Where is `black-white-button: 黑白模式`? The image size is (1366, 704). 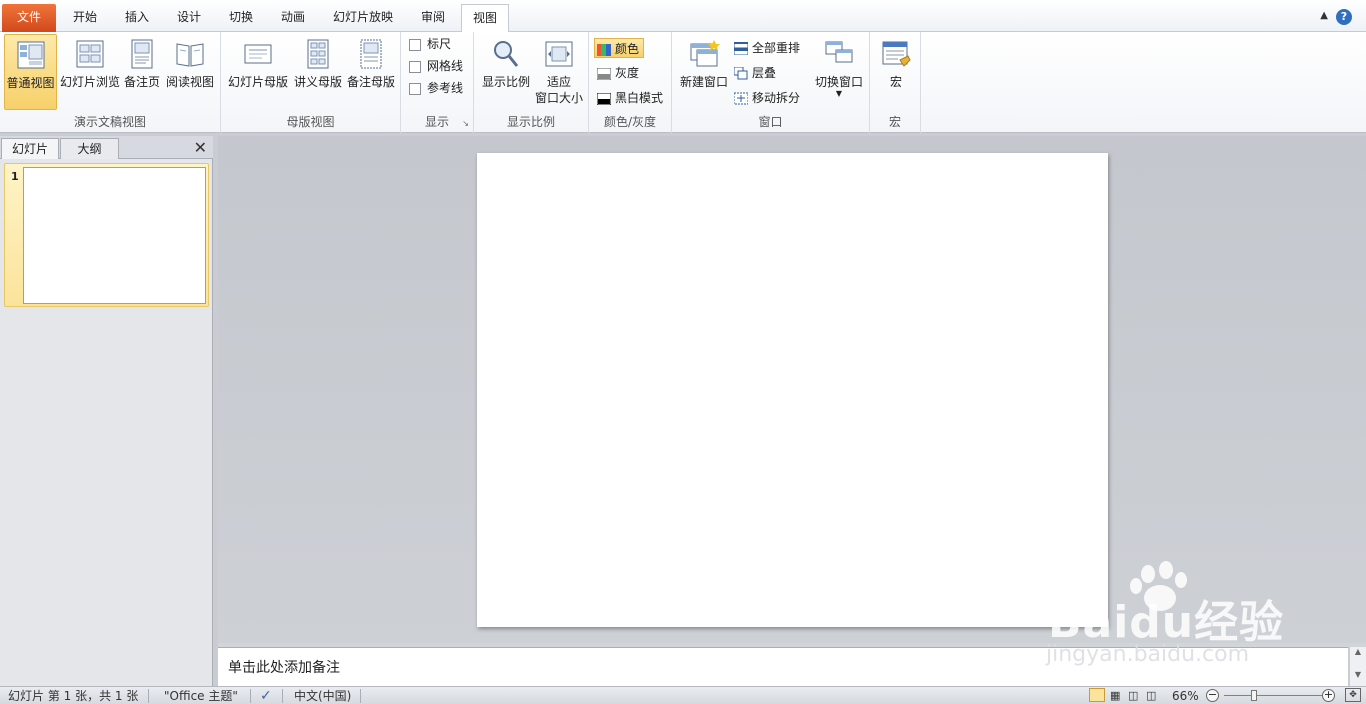 black-white-button: 黑白模式 is located at coordinates (630, 98).